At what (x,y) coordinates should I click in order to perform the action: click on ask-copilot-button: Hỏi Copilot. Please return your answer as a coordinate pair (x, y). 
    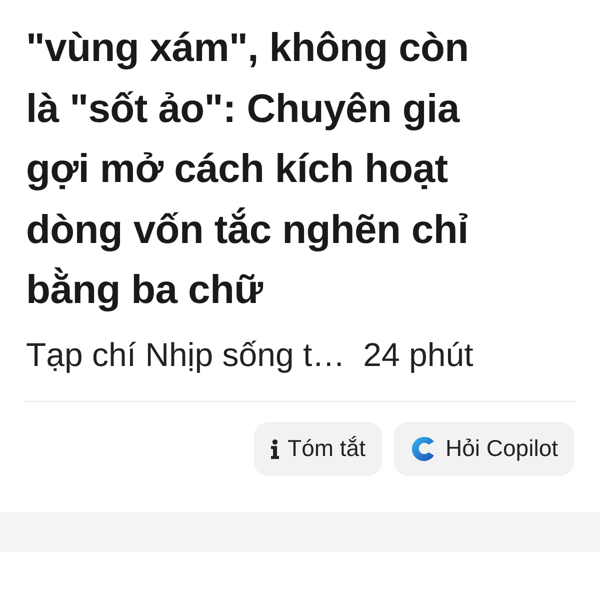
    Looking at the image, I should click on (484, 449).